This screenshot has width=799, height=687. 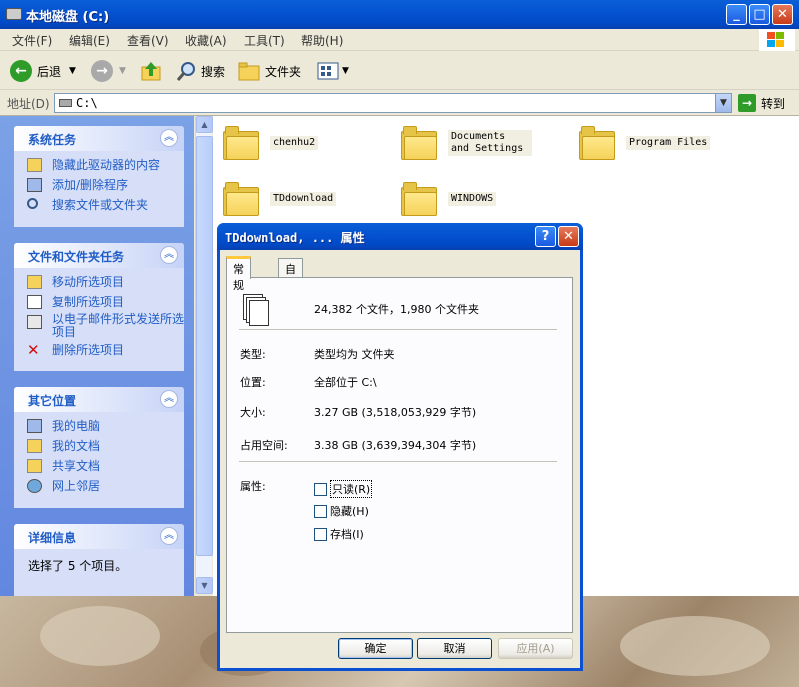 I want to click on size-value: 3.27 GB (3,518,053,929 字节), so click(x=395, y=412).